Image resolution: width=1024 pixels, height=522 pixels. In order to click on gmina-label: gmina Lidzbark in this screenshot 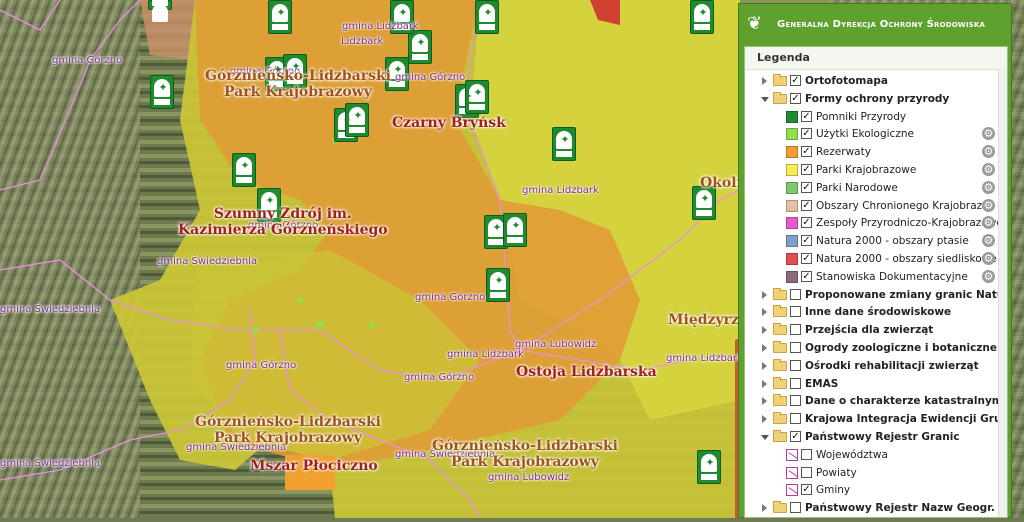, I will do `click(560, 190)`.